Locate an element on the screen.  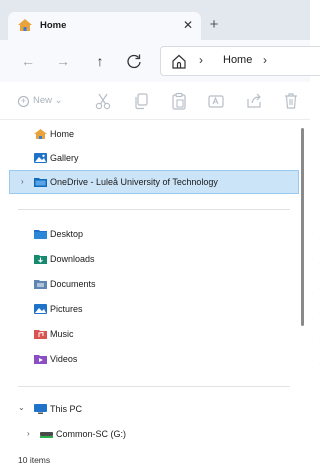
nav-item-label: This PC is located at coordinates (66, 409).